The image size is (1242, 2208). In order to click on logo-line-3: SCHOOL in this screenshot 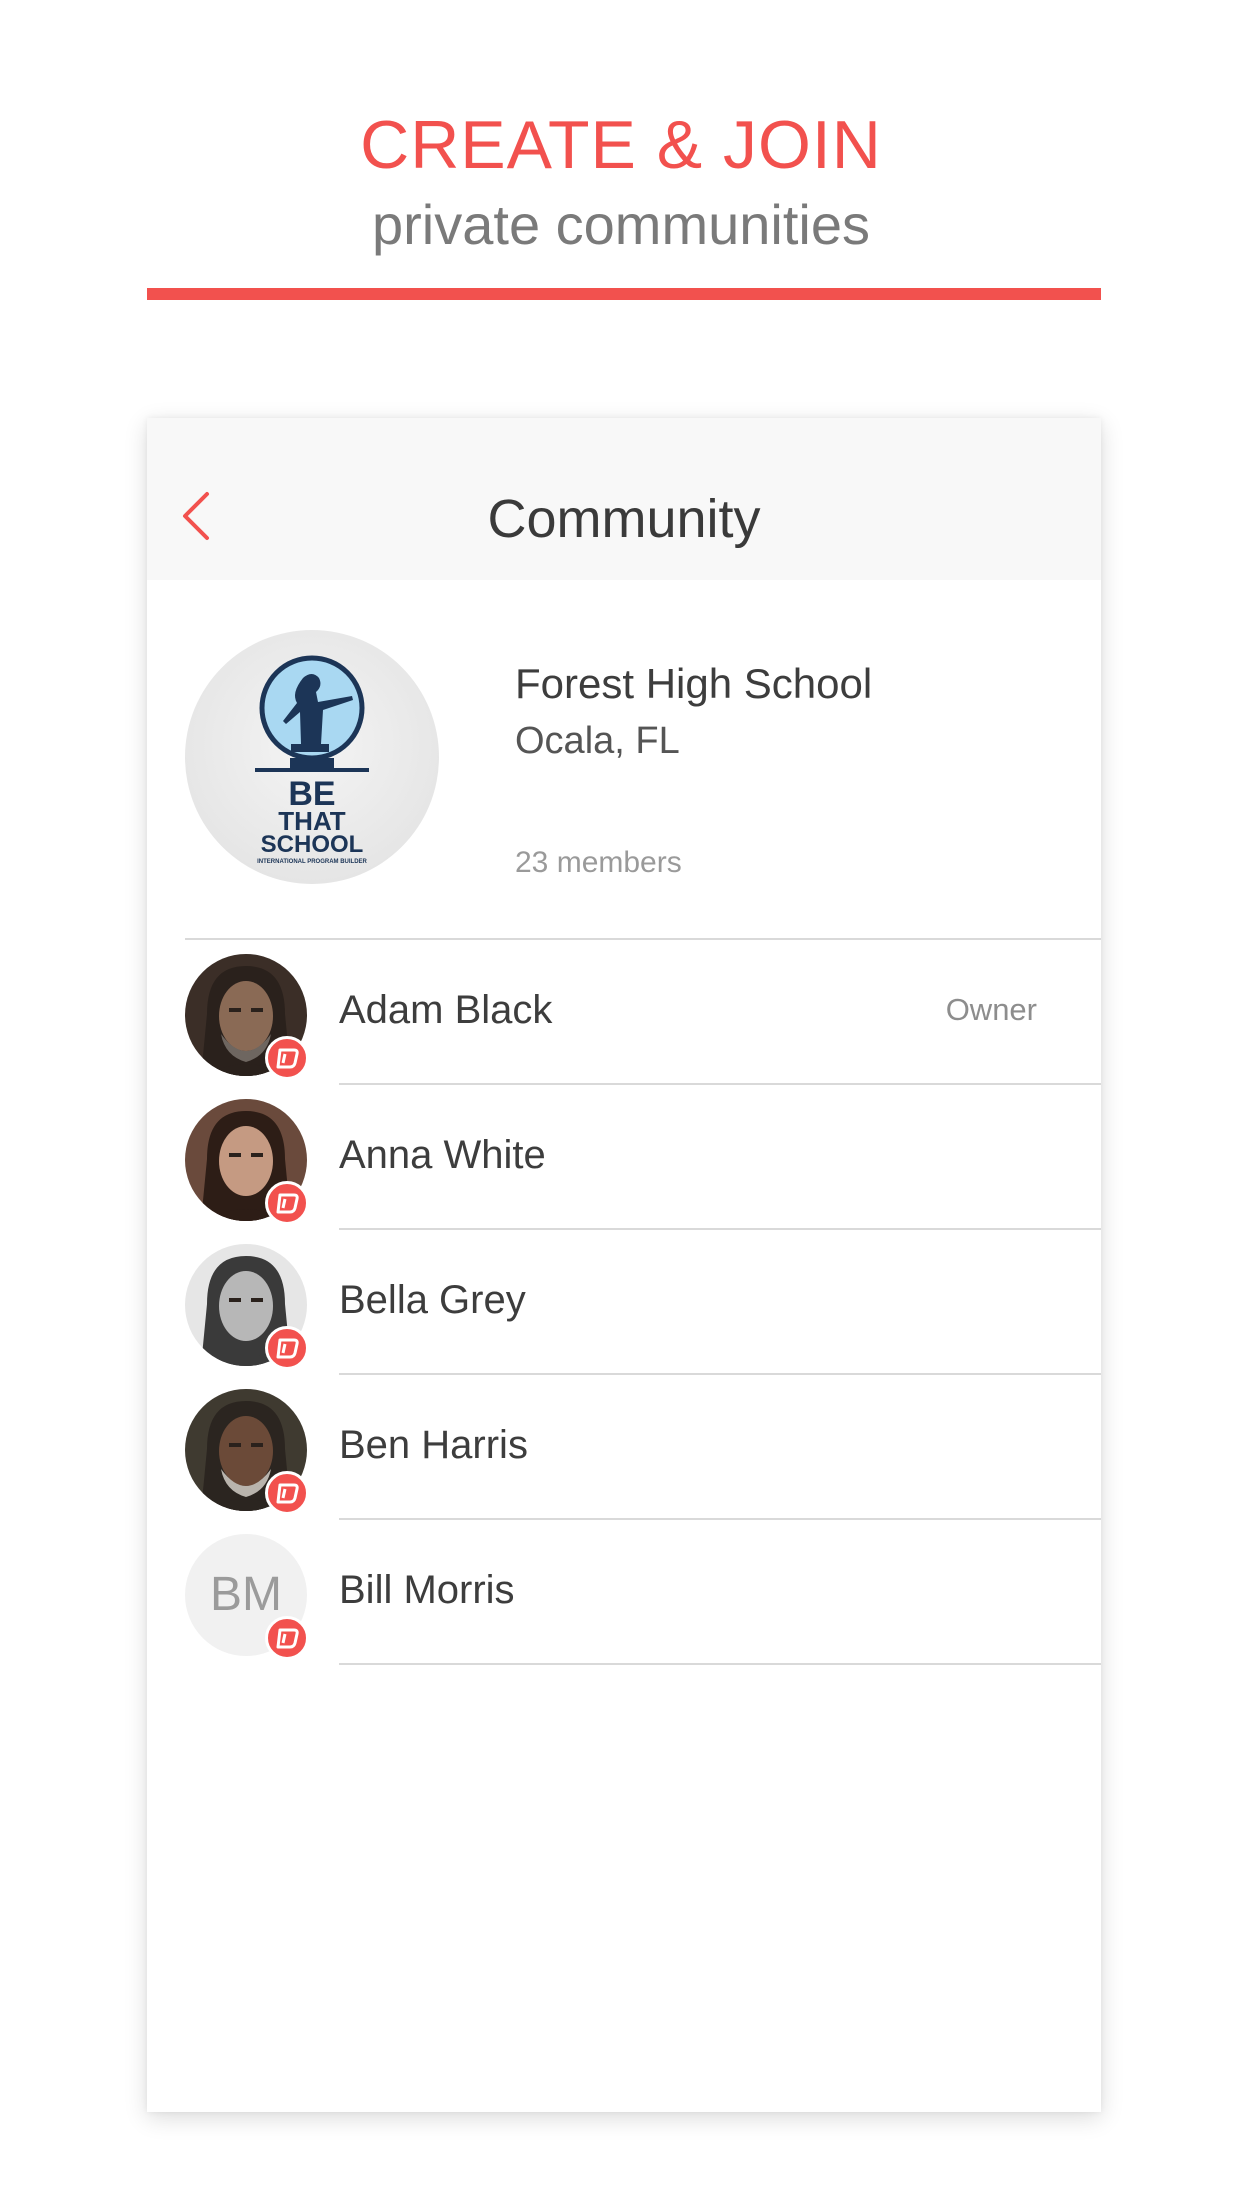, I will do `click(312, 844)`.